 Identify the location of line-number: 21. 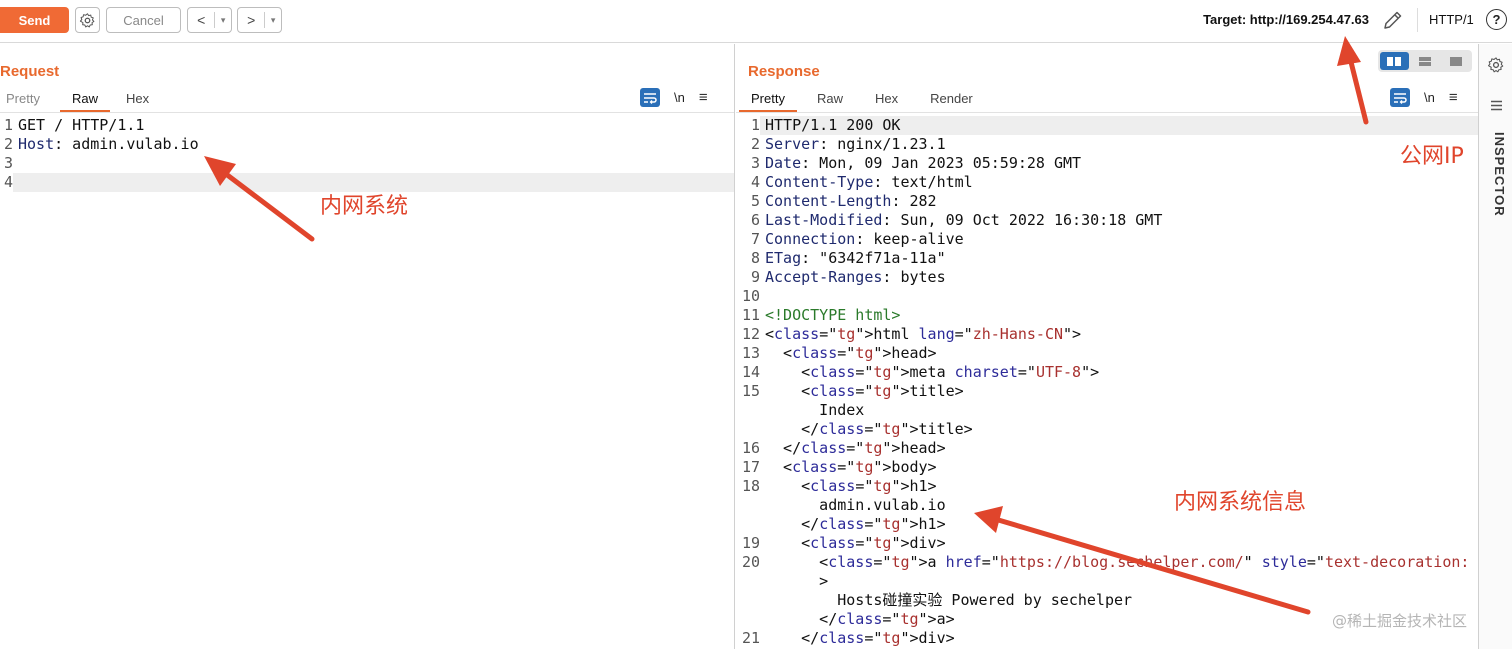
(750, 638).